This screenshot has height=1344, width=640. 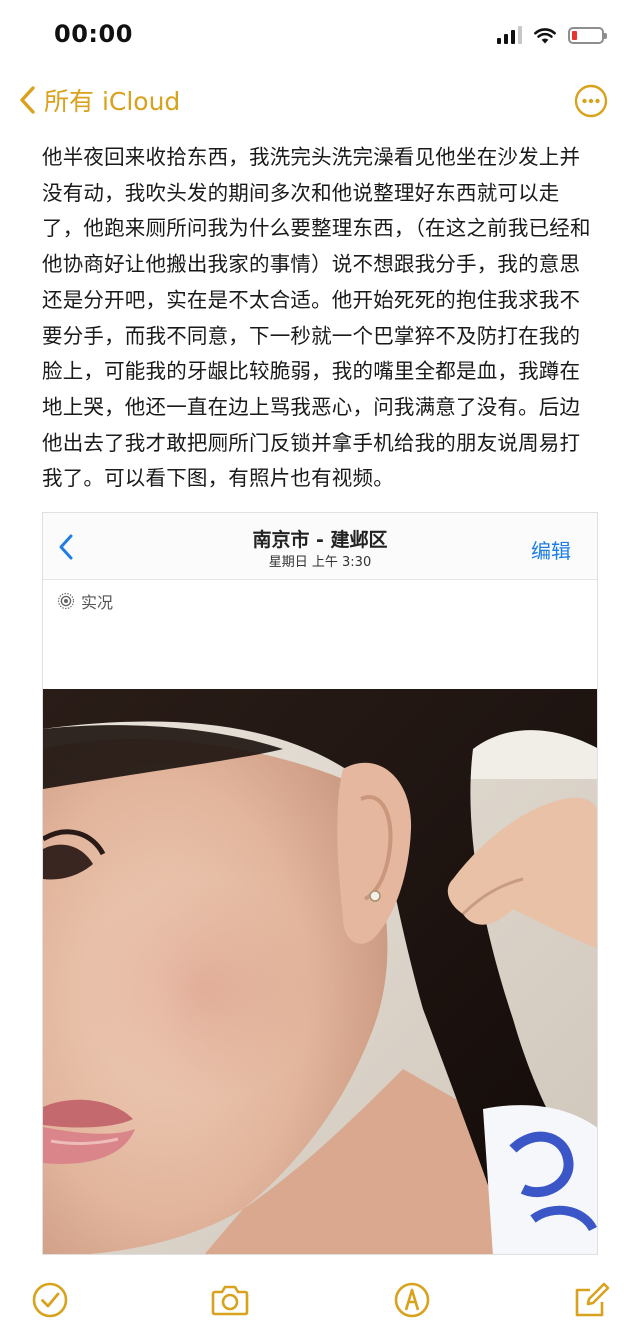 I want to click on compose-icon, so click(x=592, y=1300).